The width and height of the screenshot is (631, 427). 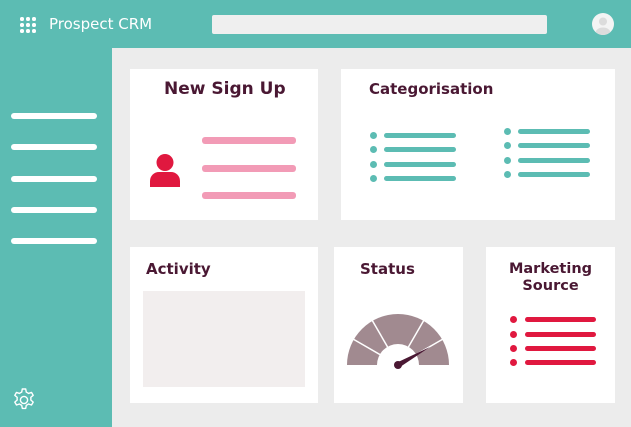 What do you see at coordinates (431, 89) in the screenshot?
I see `card-title: Categorisation` at bounding box center [431, 89].